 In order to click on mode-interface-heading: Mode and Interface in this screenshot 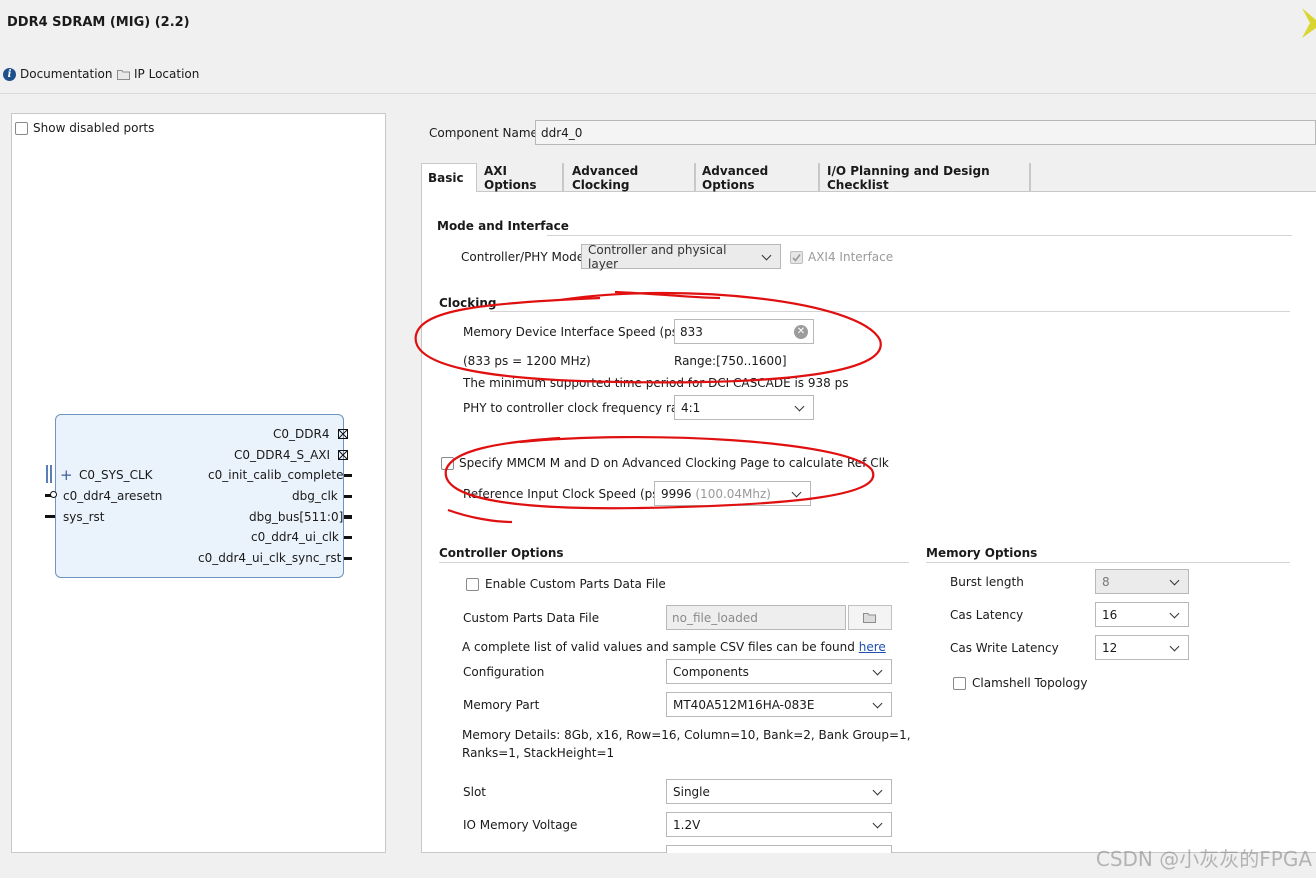, I will do `click(503, 226)`.